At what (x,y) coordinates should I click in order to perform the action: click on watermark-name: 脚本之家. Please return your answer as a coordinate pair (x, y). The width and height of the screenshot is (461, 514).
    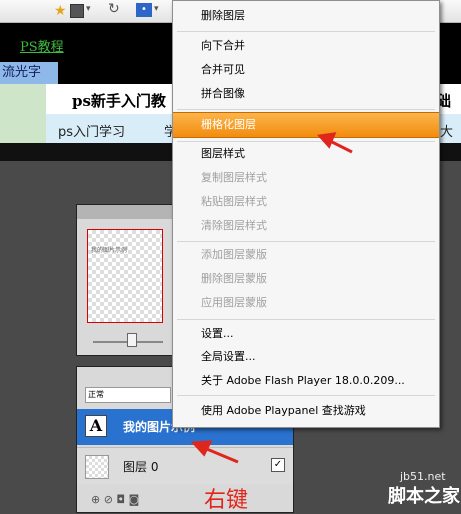
    Looking at the image, I should click on (424, 496).